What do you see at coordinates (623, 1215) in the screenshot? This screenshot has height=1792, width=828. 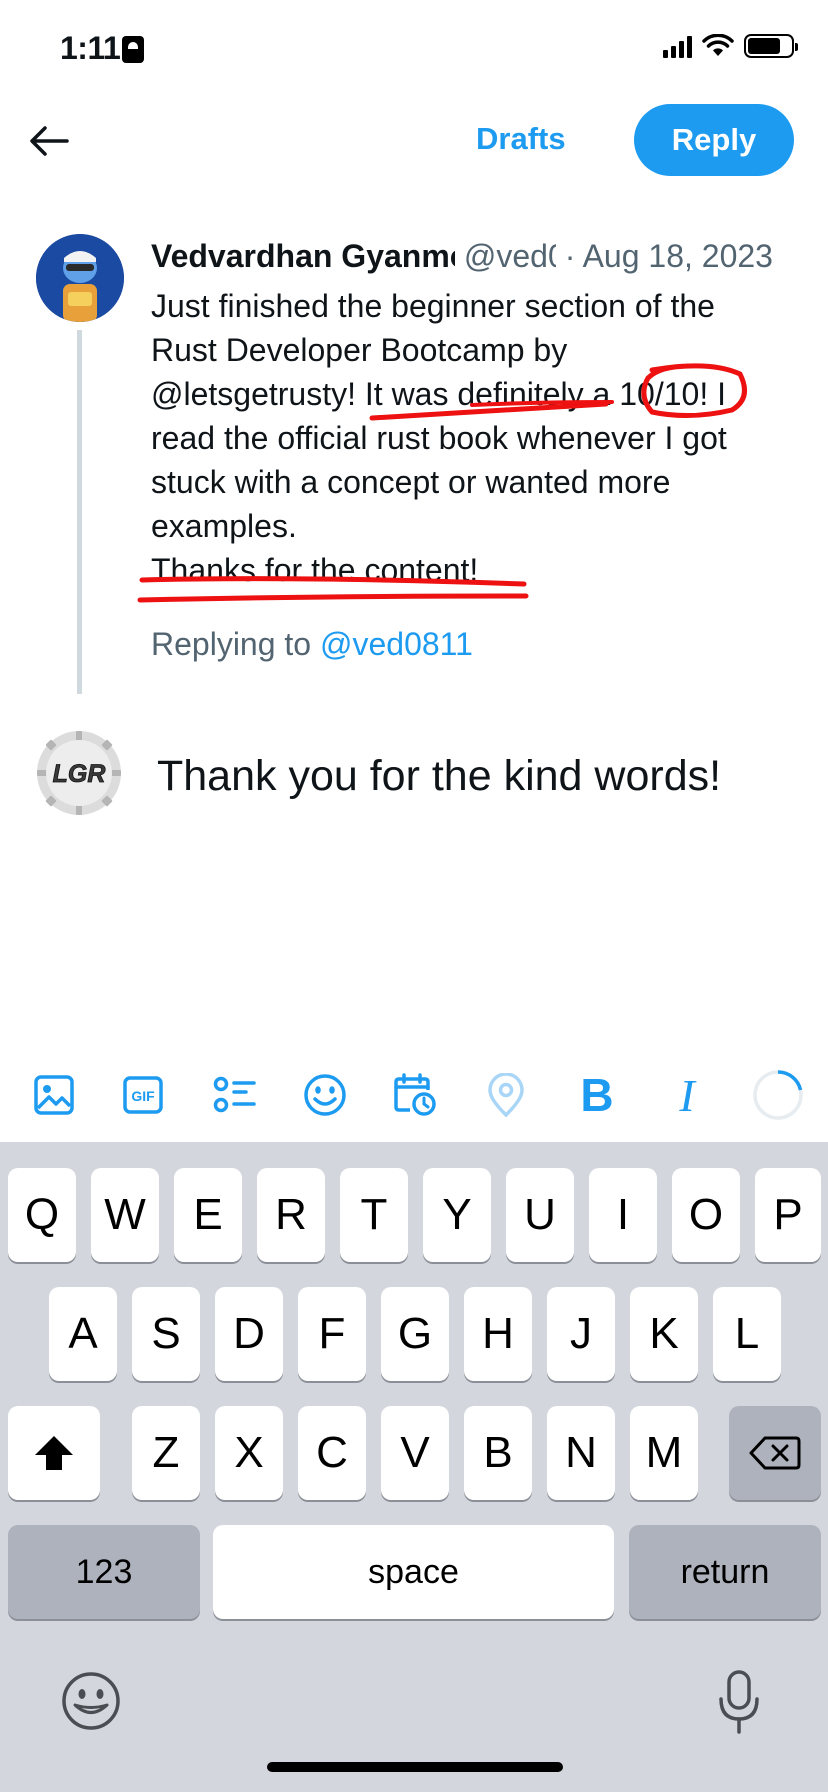 I see `key-i: I` at bounding box center [623, 1215].